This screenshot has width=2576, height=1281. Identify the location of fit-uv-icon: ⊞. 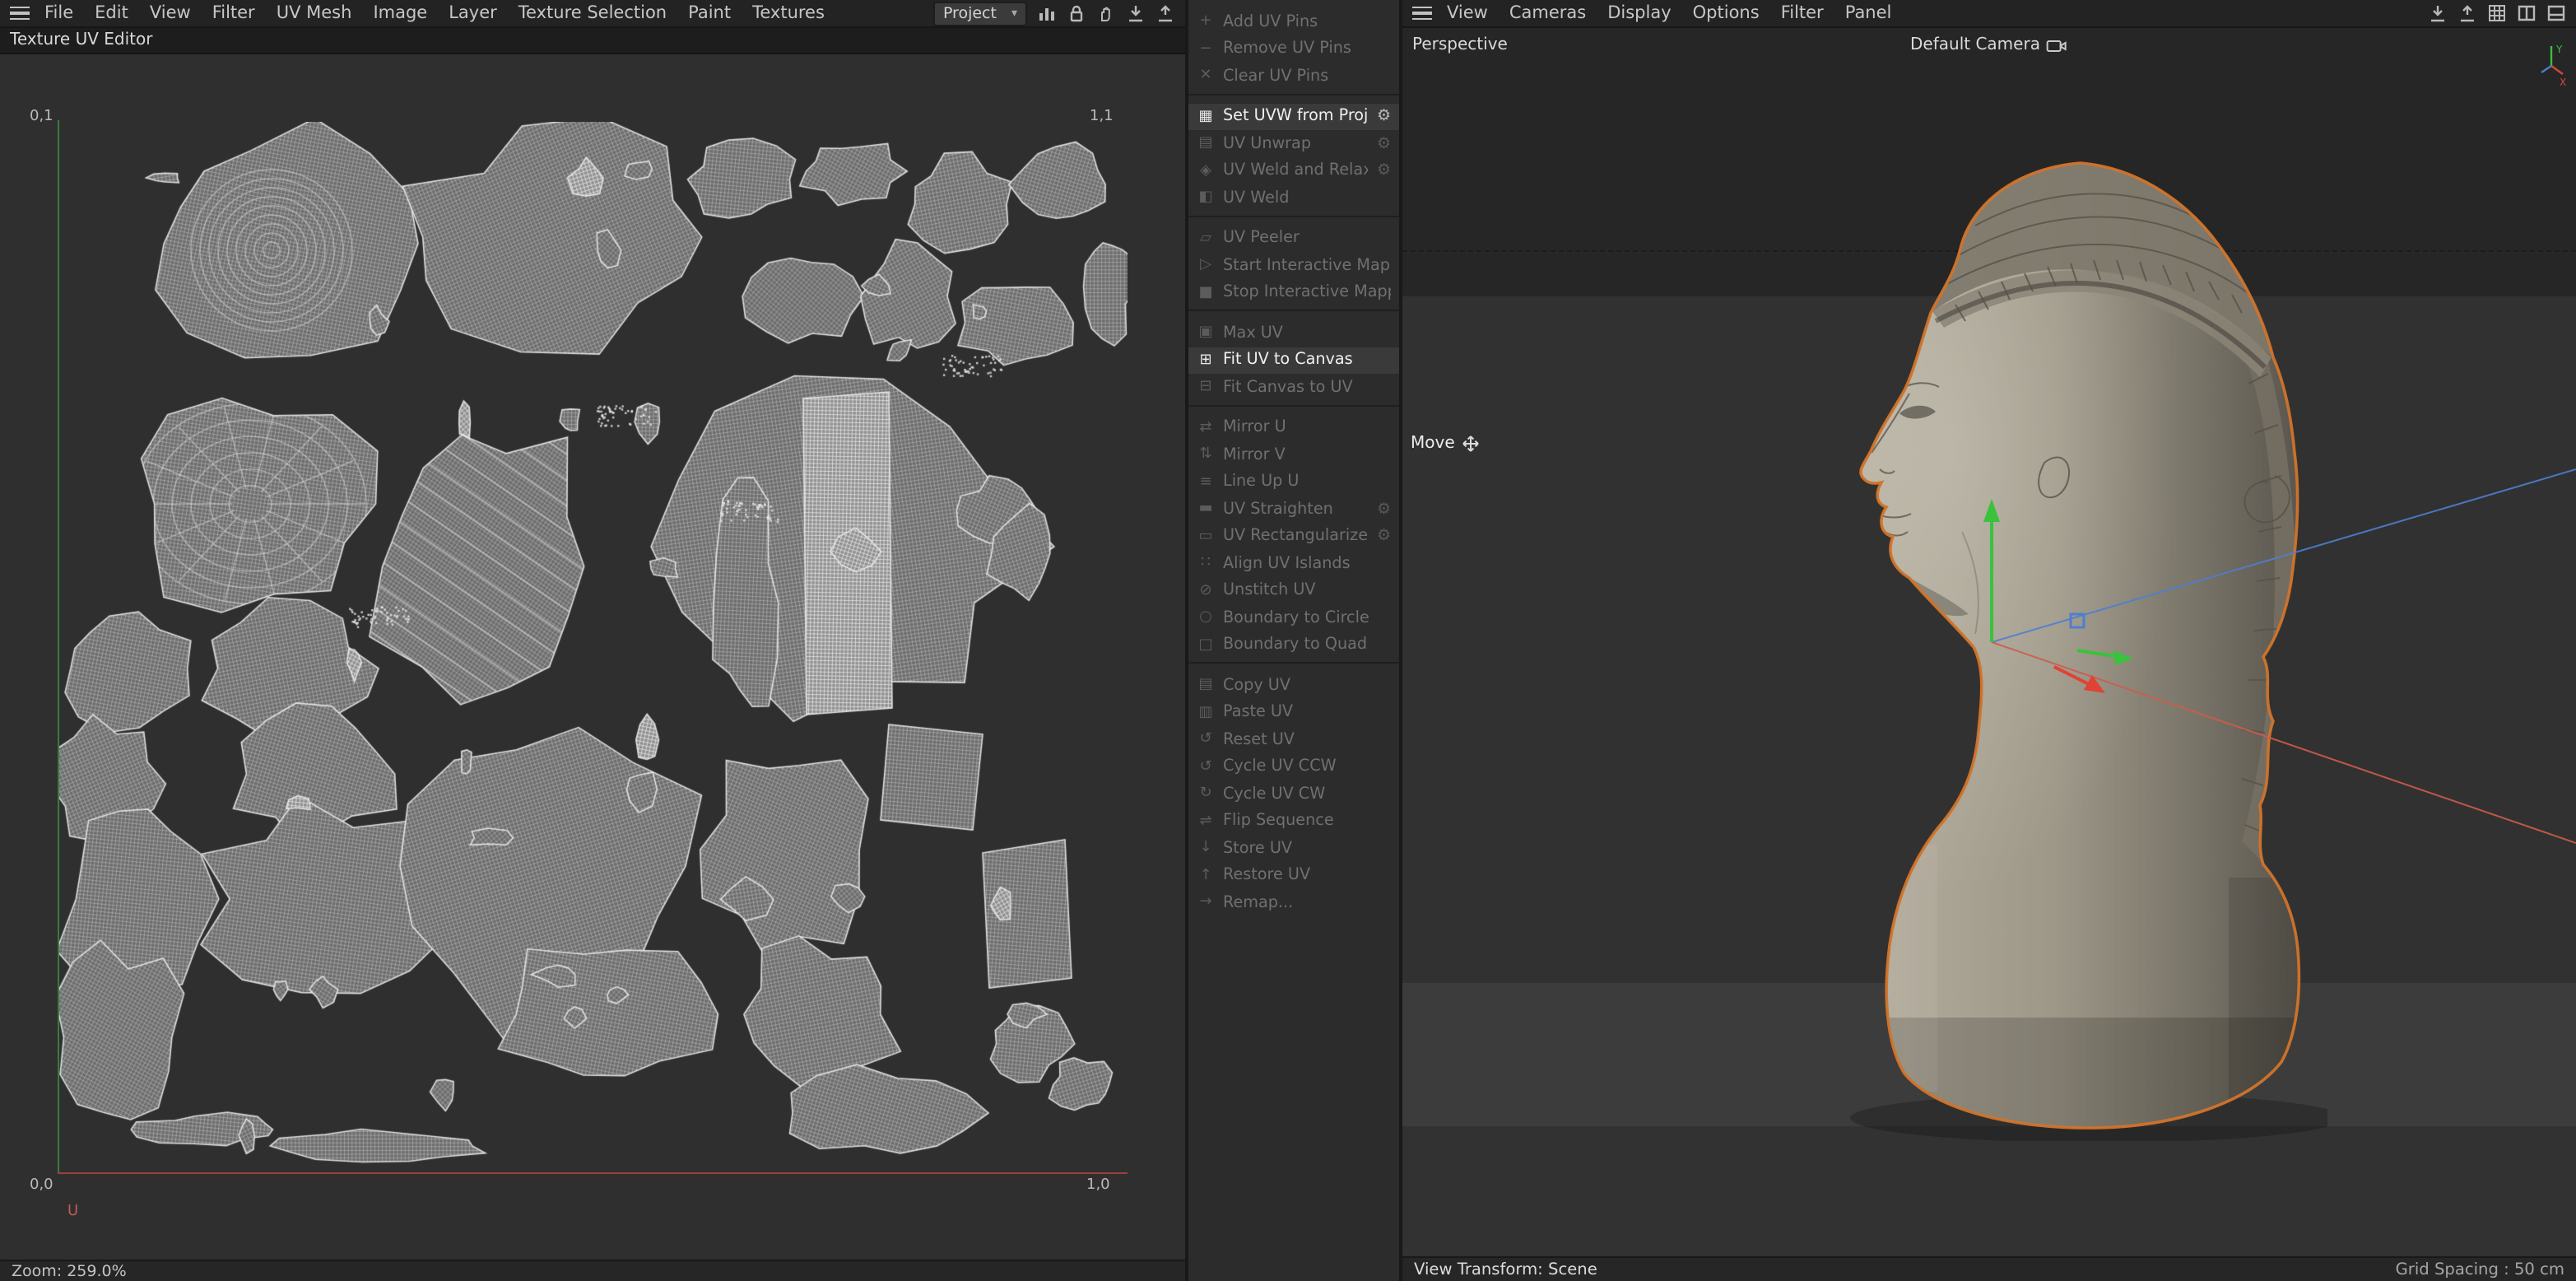
(1205, 360).